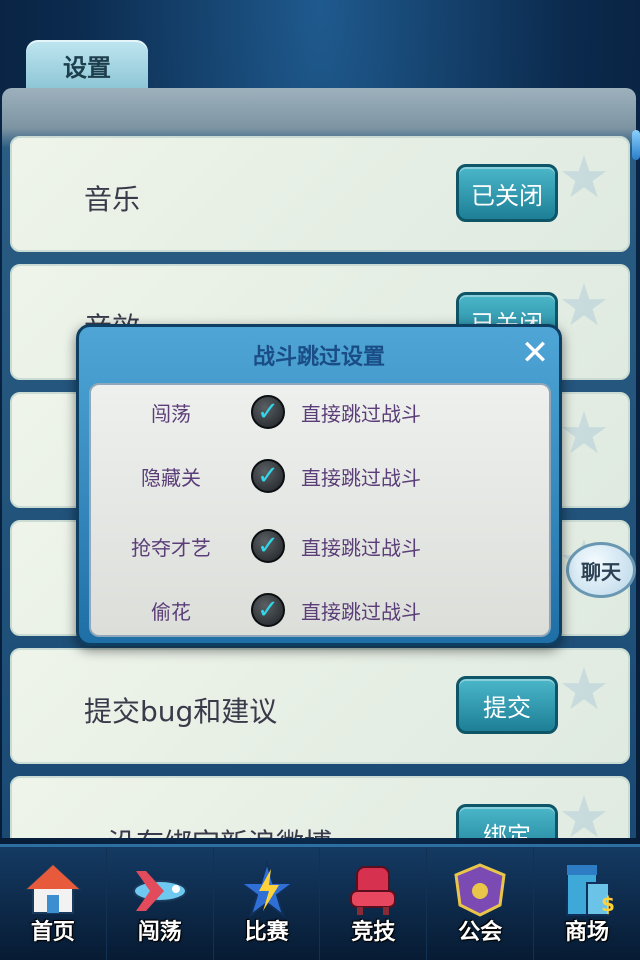 The image size is (640, 960). I want to click on nav-item-match: 比赛, so click(267, 903).